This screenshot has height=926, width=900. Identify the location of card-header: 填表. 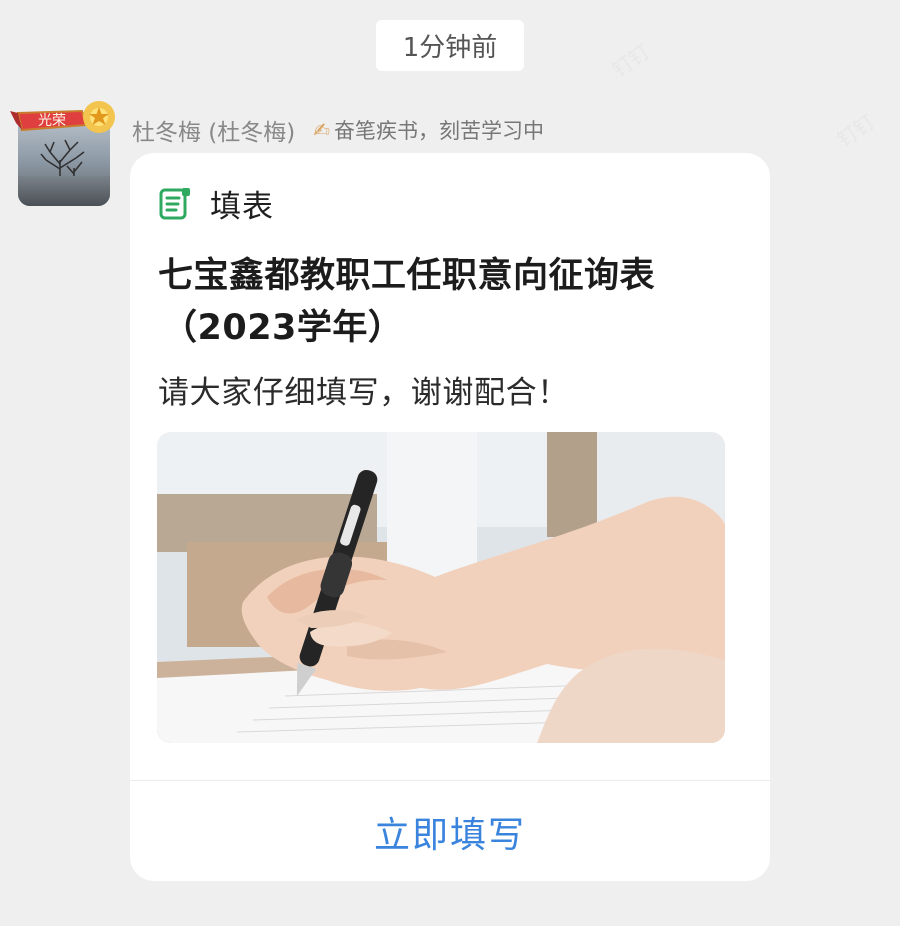
(216, 203).